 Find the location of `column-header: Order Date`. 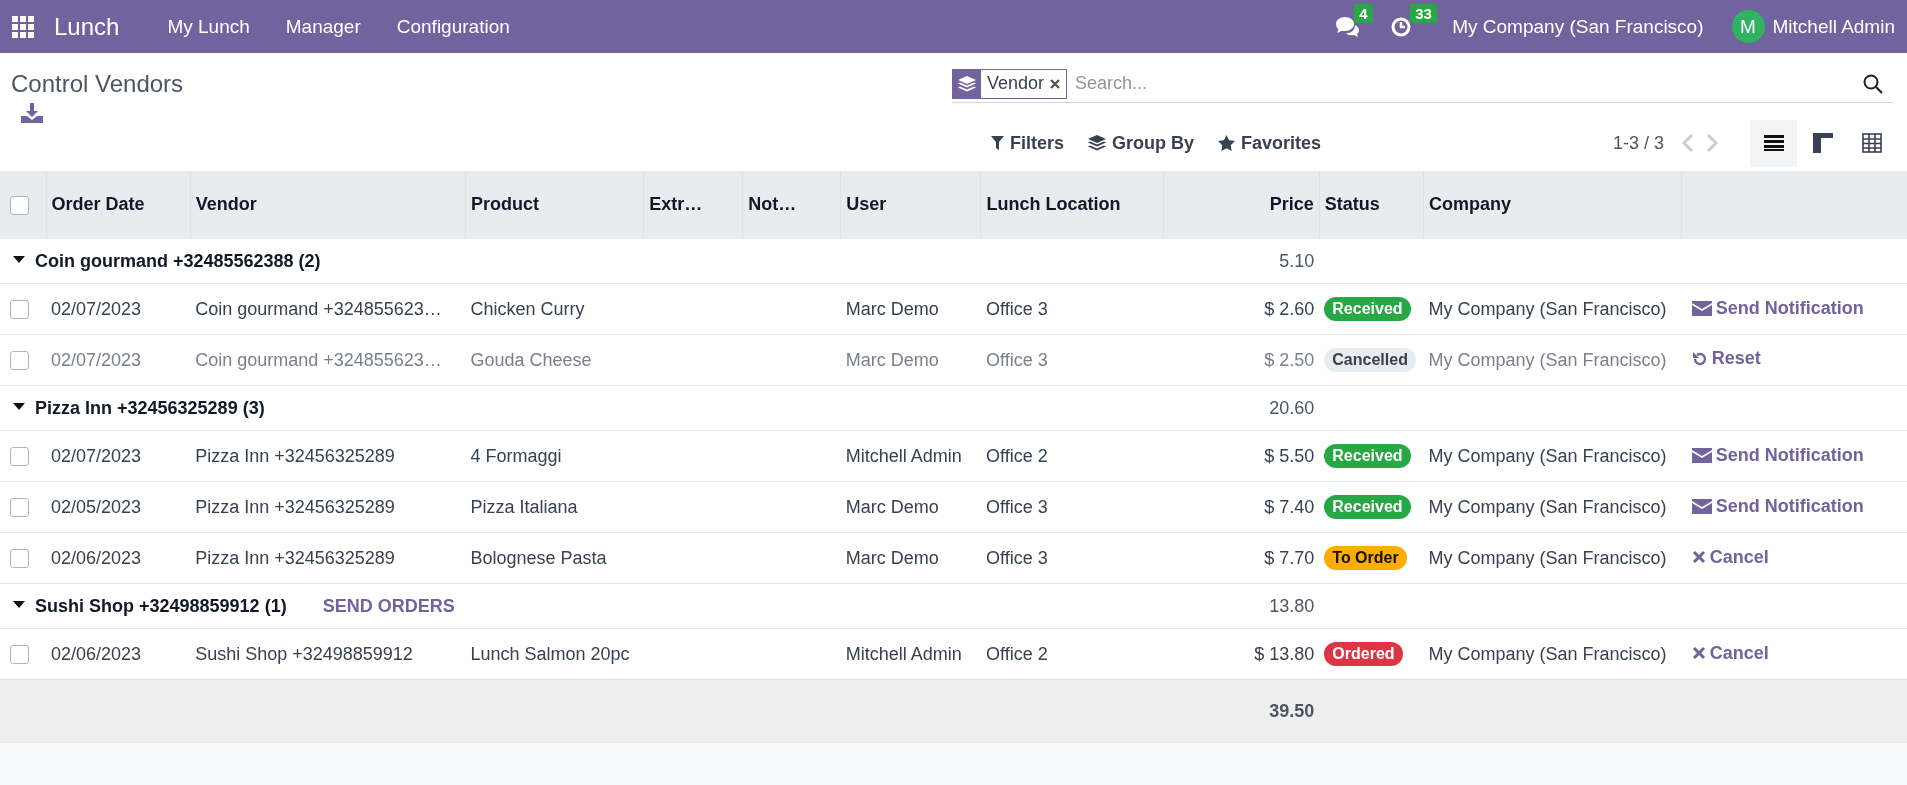

column-header: Order Date is located at coordinates (118, 205).